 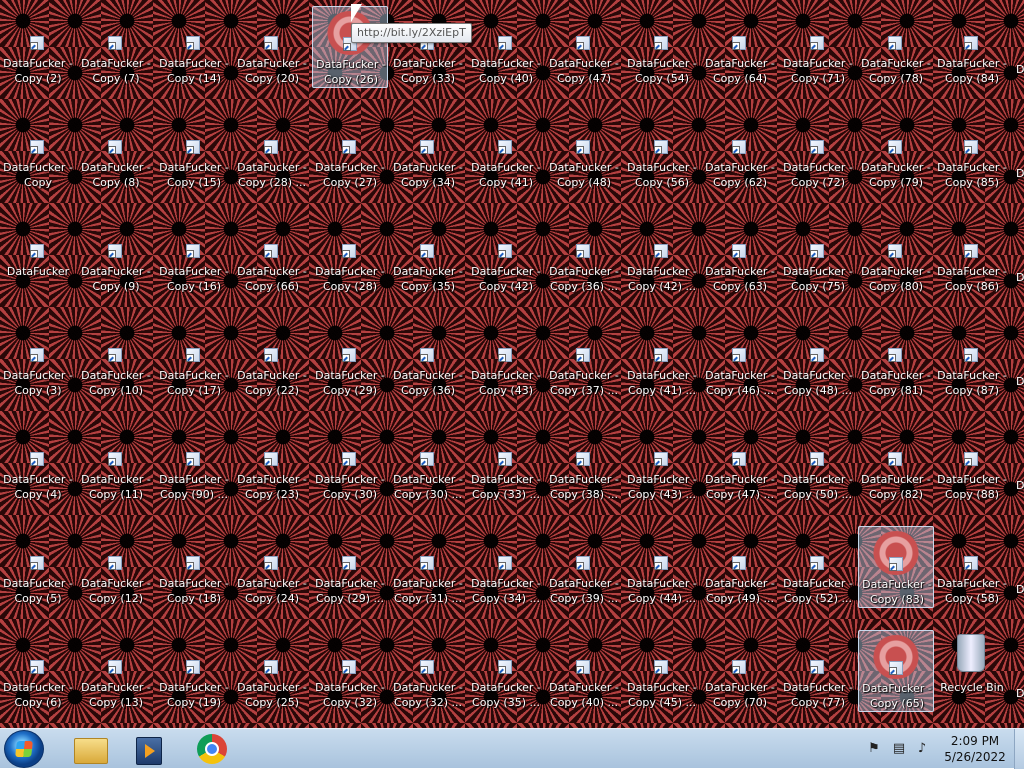 I want to click on desktop-shortcut: DataFucker - Copy (77), so click(x=818, y=671).